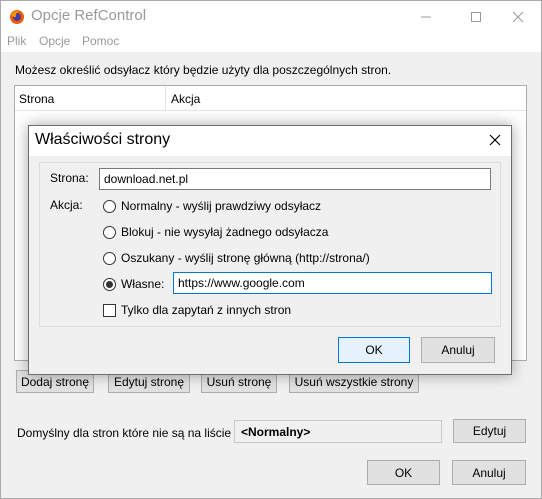 This screenshot has height=499, width=542. I want to click on menubar: Plik Opcje Pomoc, so click(271, 42).